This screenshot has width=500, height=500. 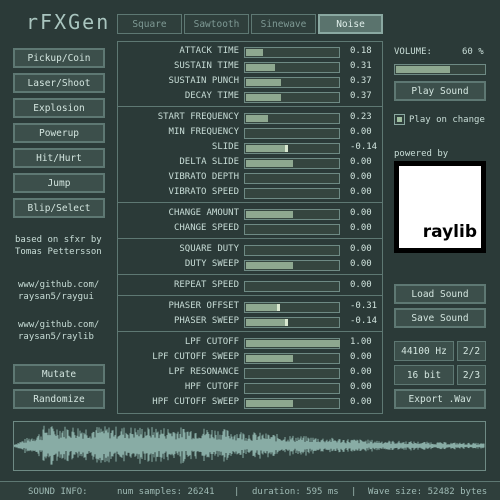 I want to click on save-sound-button: Save Sound, so click(x=440, y=318).